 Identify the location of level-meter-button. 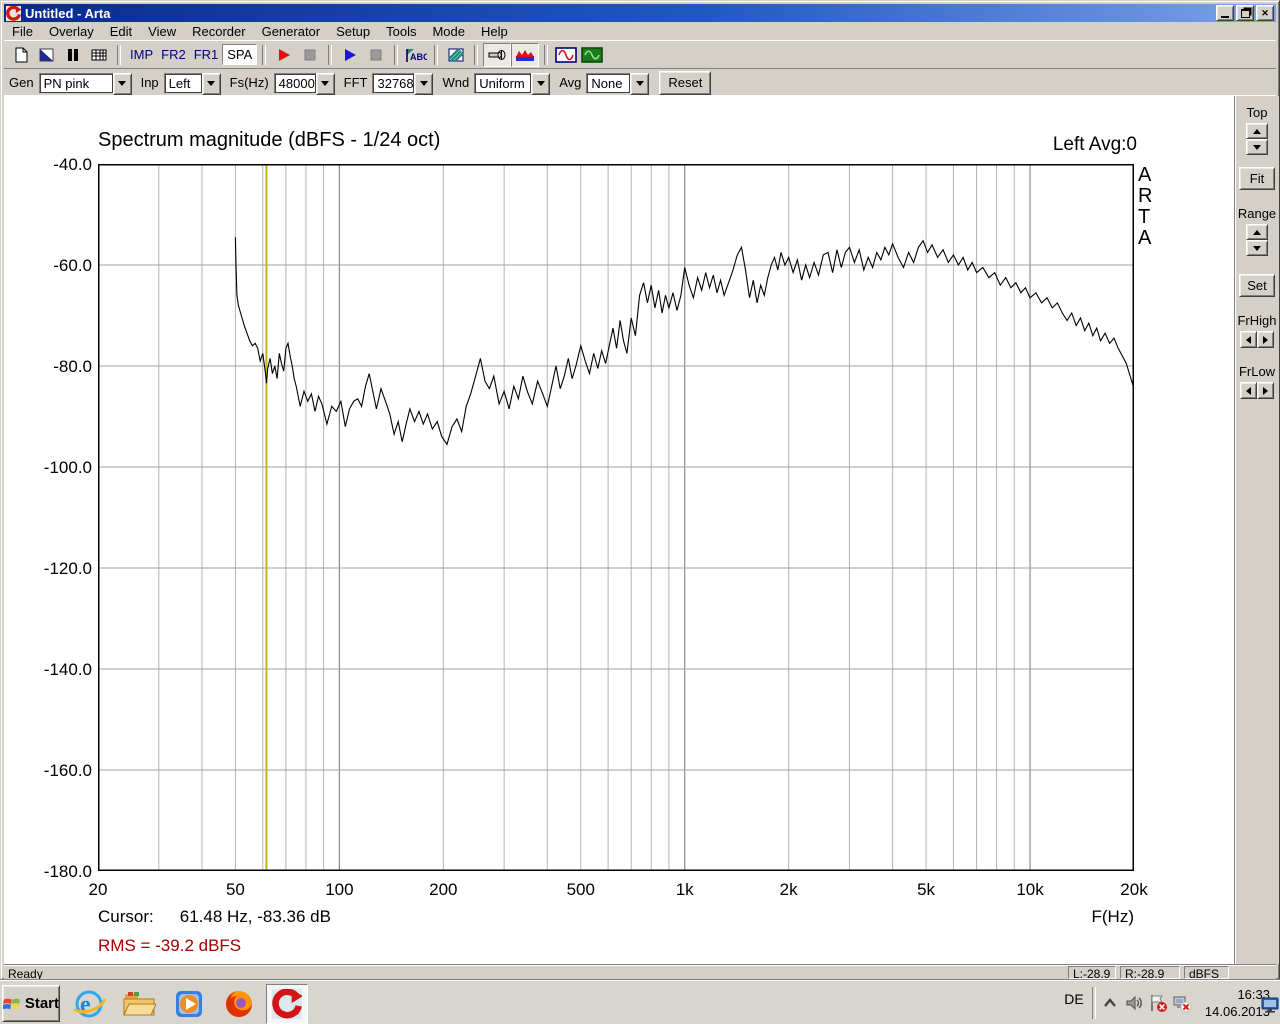
(525, 54).